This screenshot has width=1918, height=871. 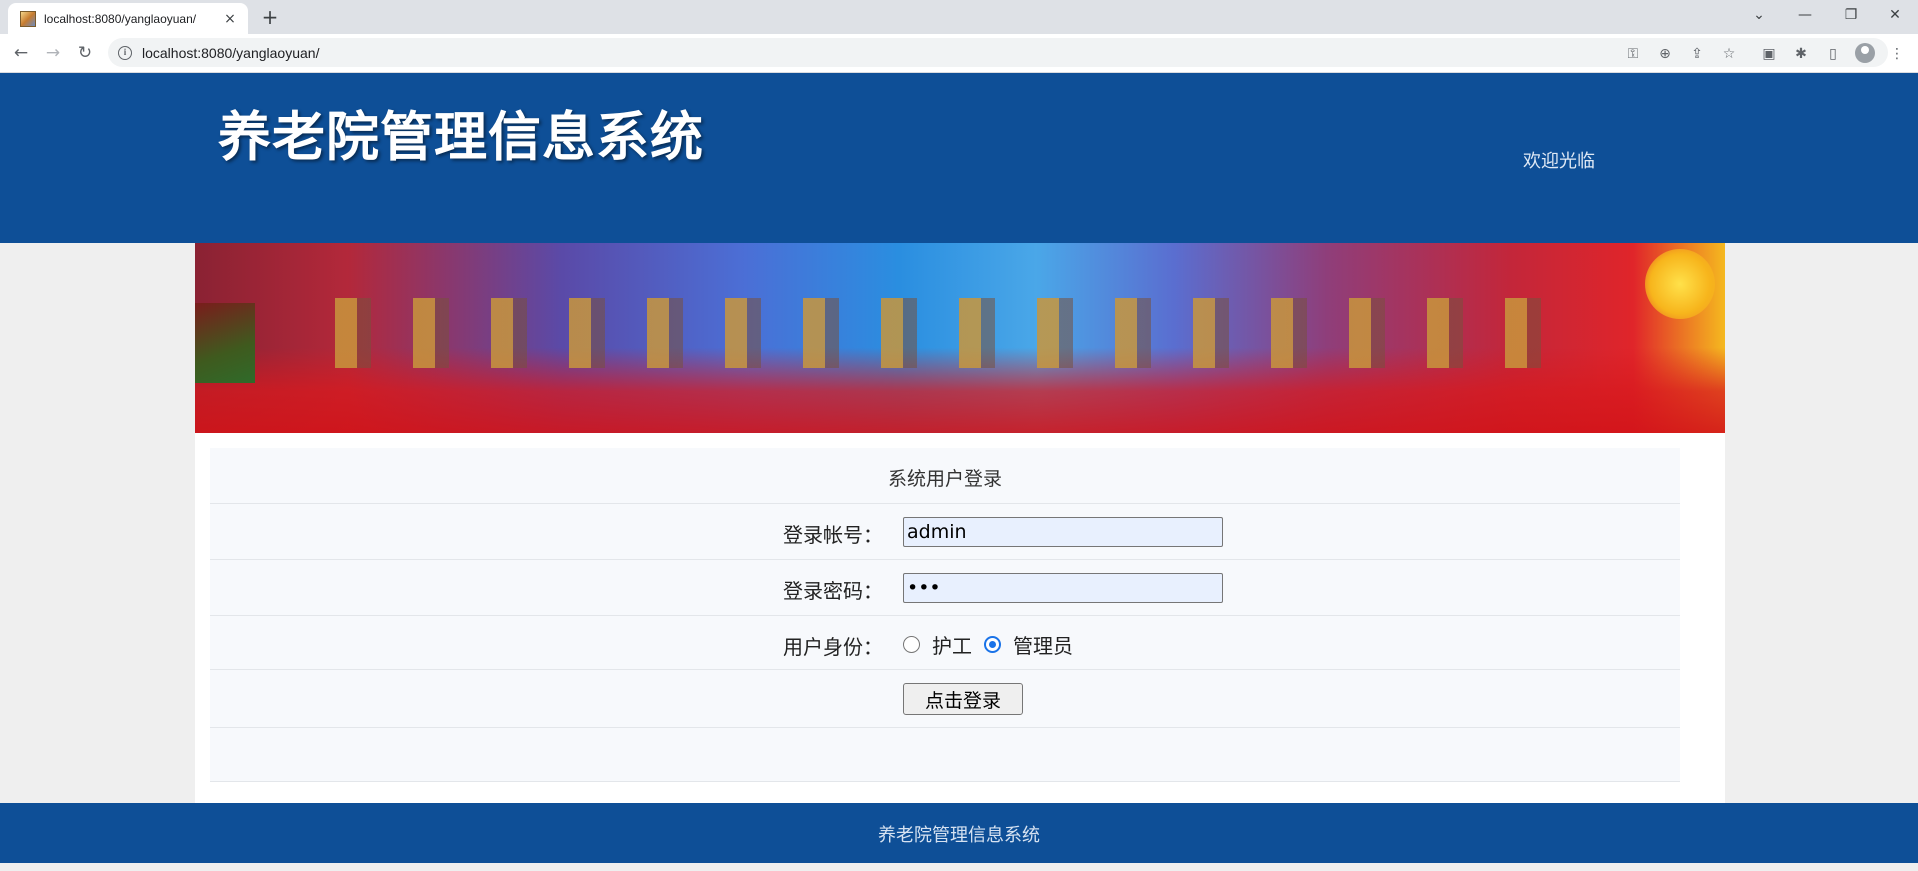 I want to click on tab-search-icon: ⌄, so click(x=1759, y=15).